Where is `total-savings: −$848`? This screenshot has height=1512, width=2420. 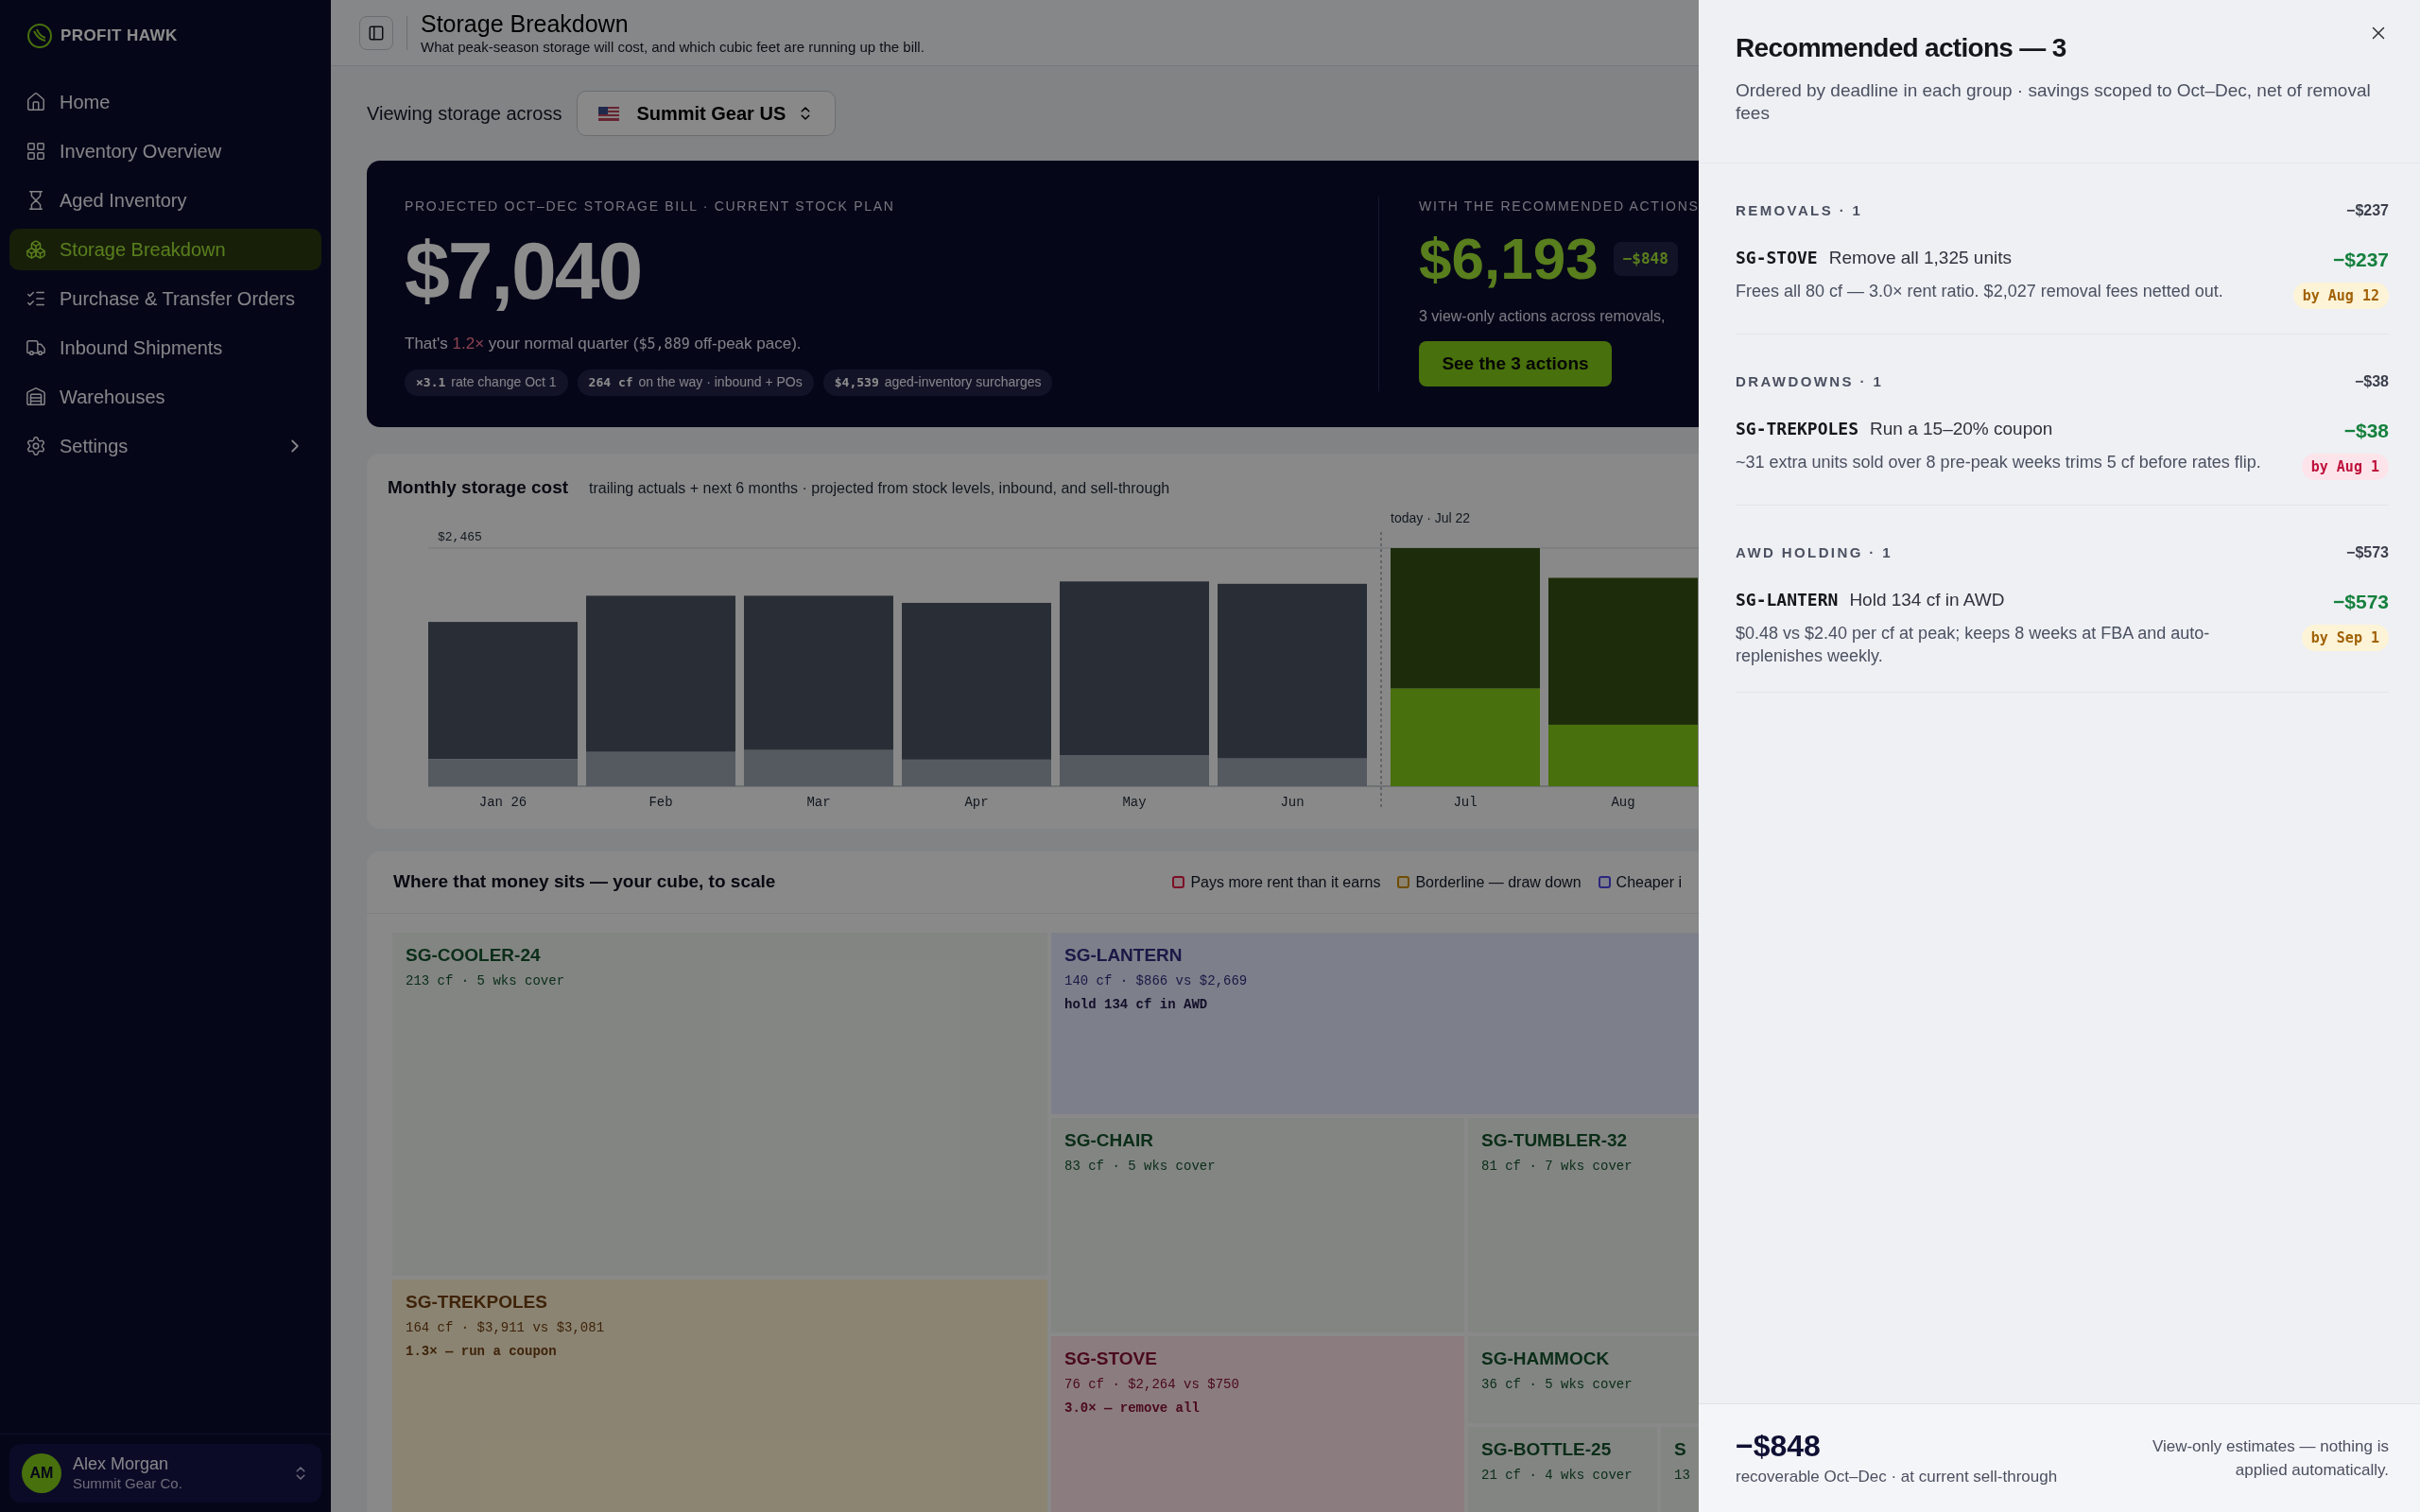
total-savings: −$848 is located at coordinates (1779, 1447).